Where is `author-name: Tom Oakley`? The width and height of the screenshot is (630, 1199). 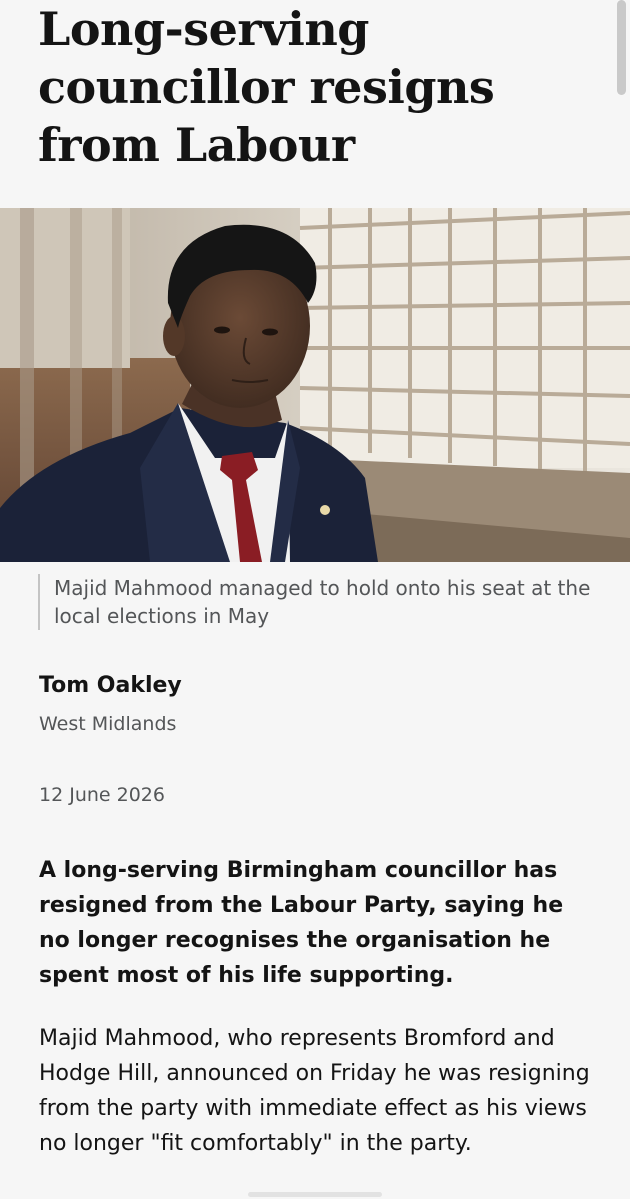
author-name: Tom Oakley is located at coordinates (110, 686).